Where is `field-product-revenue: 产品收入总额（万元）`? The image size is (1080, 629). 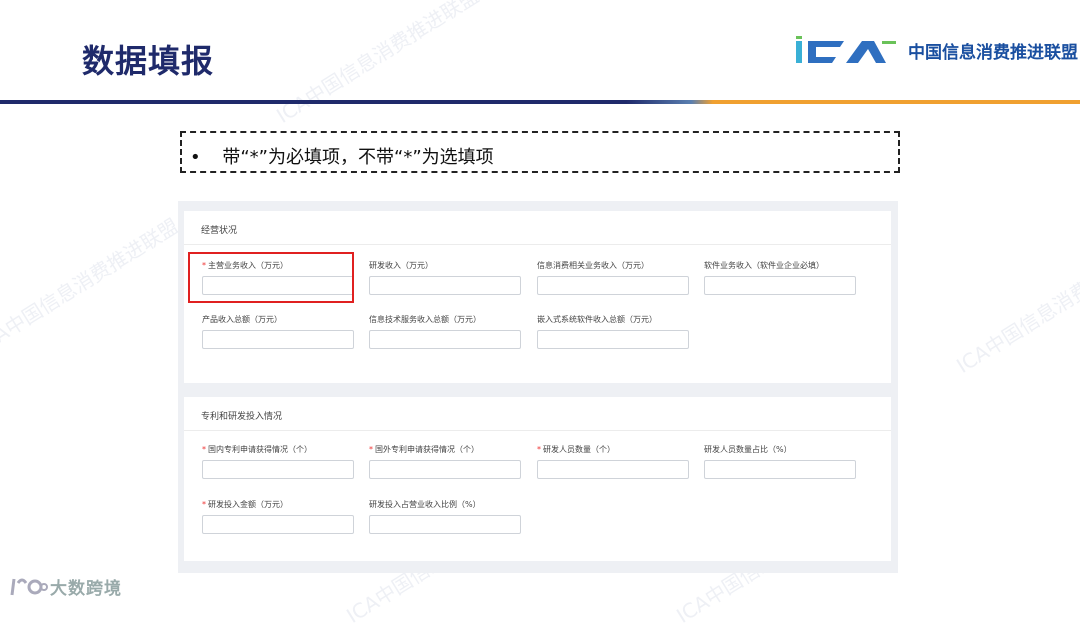
field-product-revenue: 产品收入总额（万元） is located at coordinates (278, 331).